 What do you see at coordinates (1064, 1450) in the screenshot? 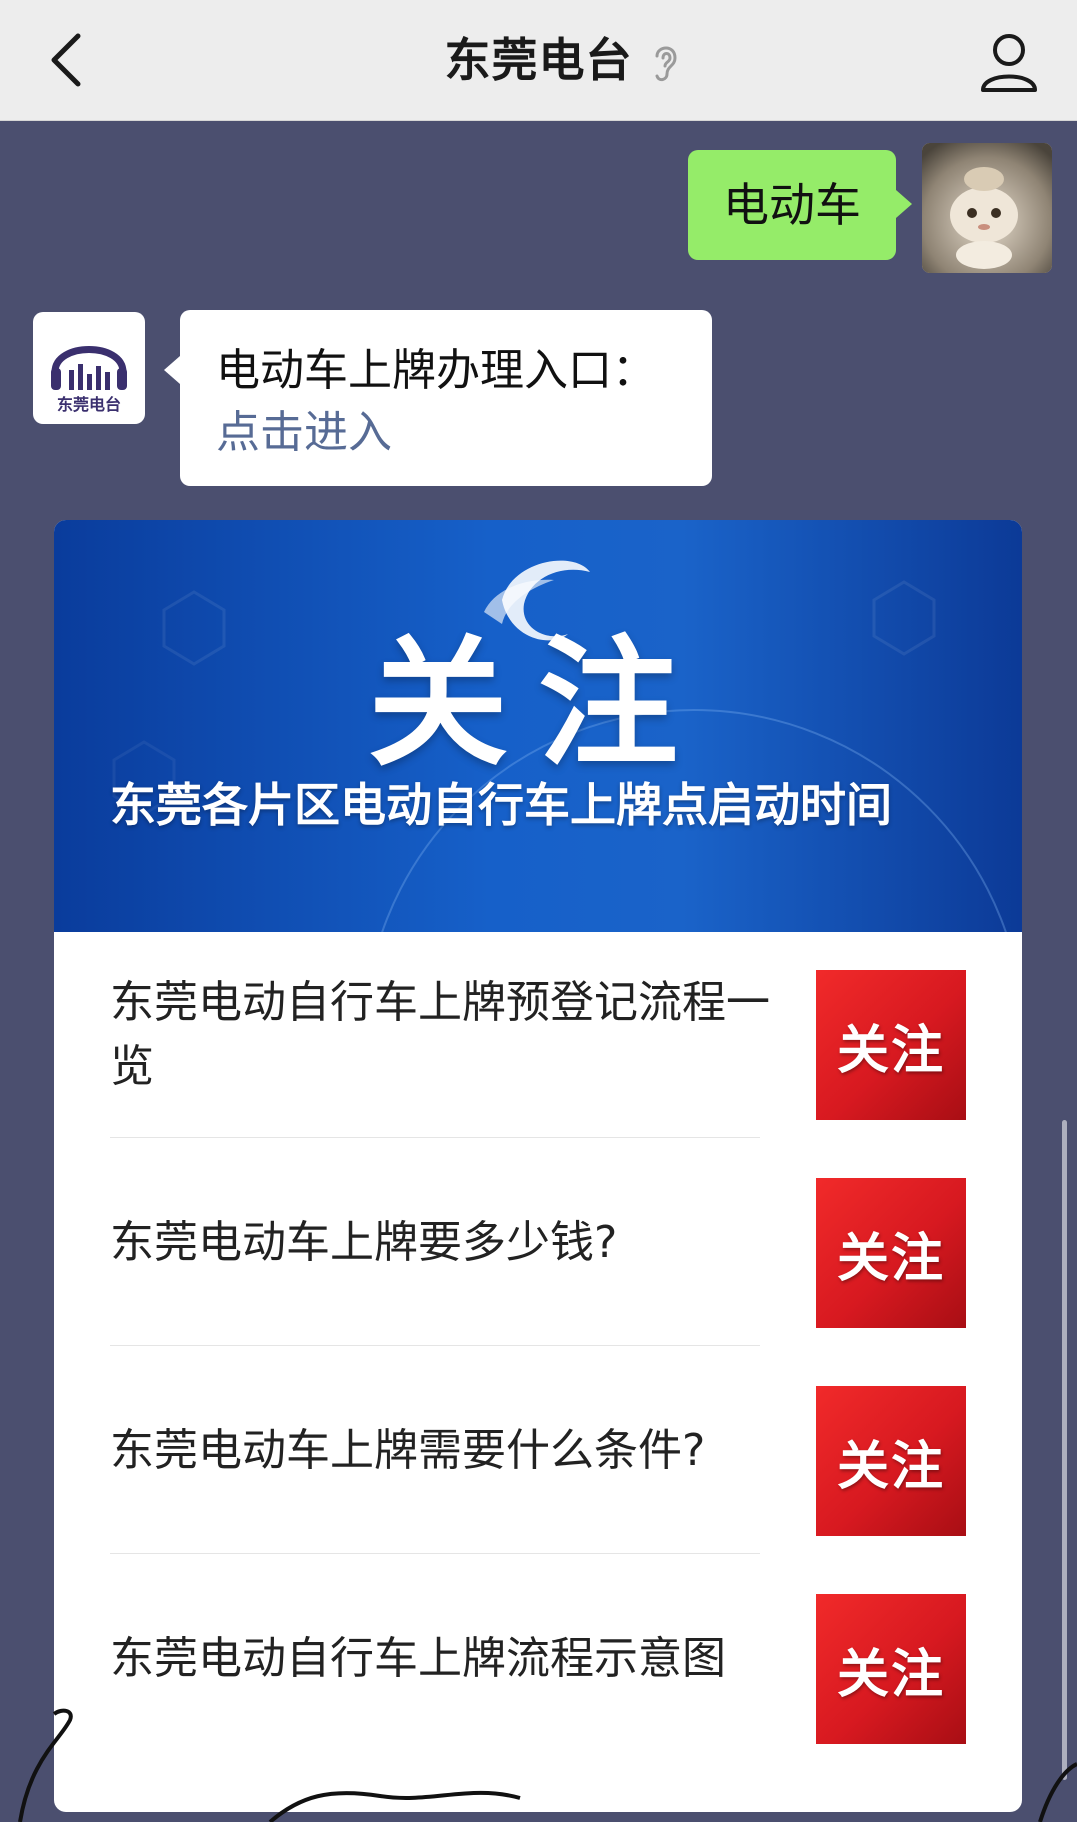
I see `scrollbar` at bounding box center [1064, 1450].